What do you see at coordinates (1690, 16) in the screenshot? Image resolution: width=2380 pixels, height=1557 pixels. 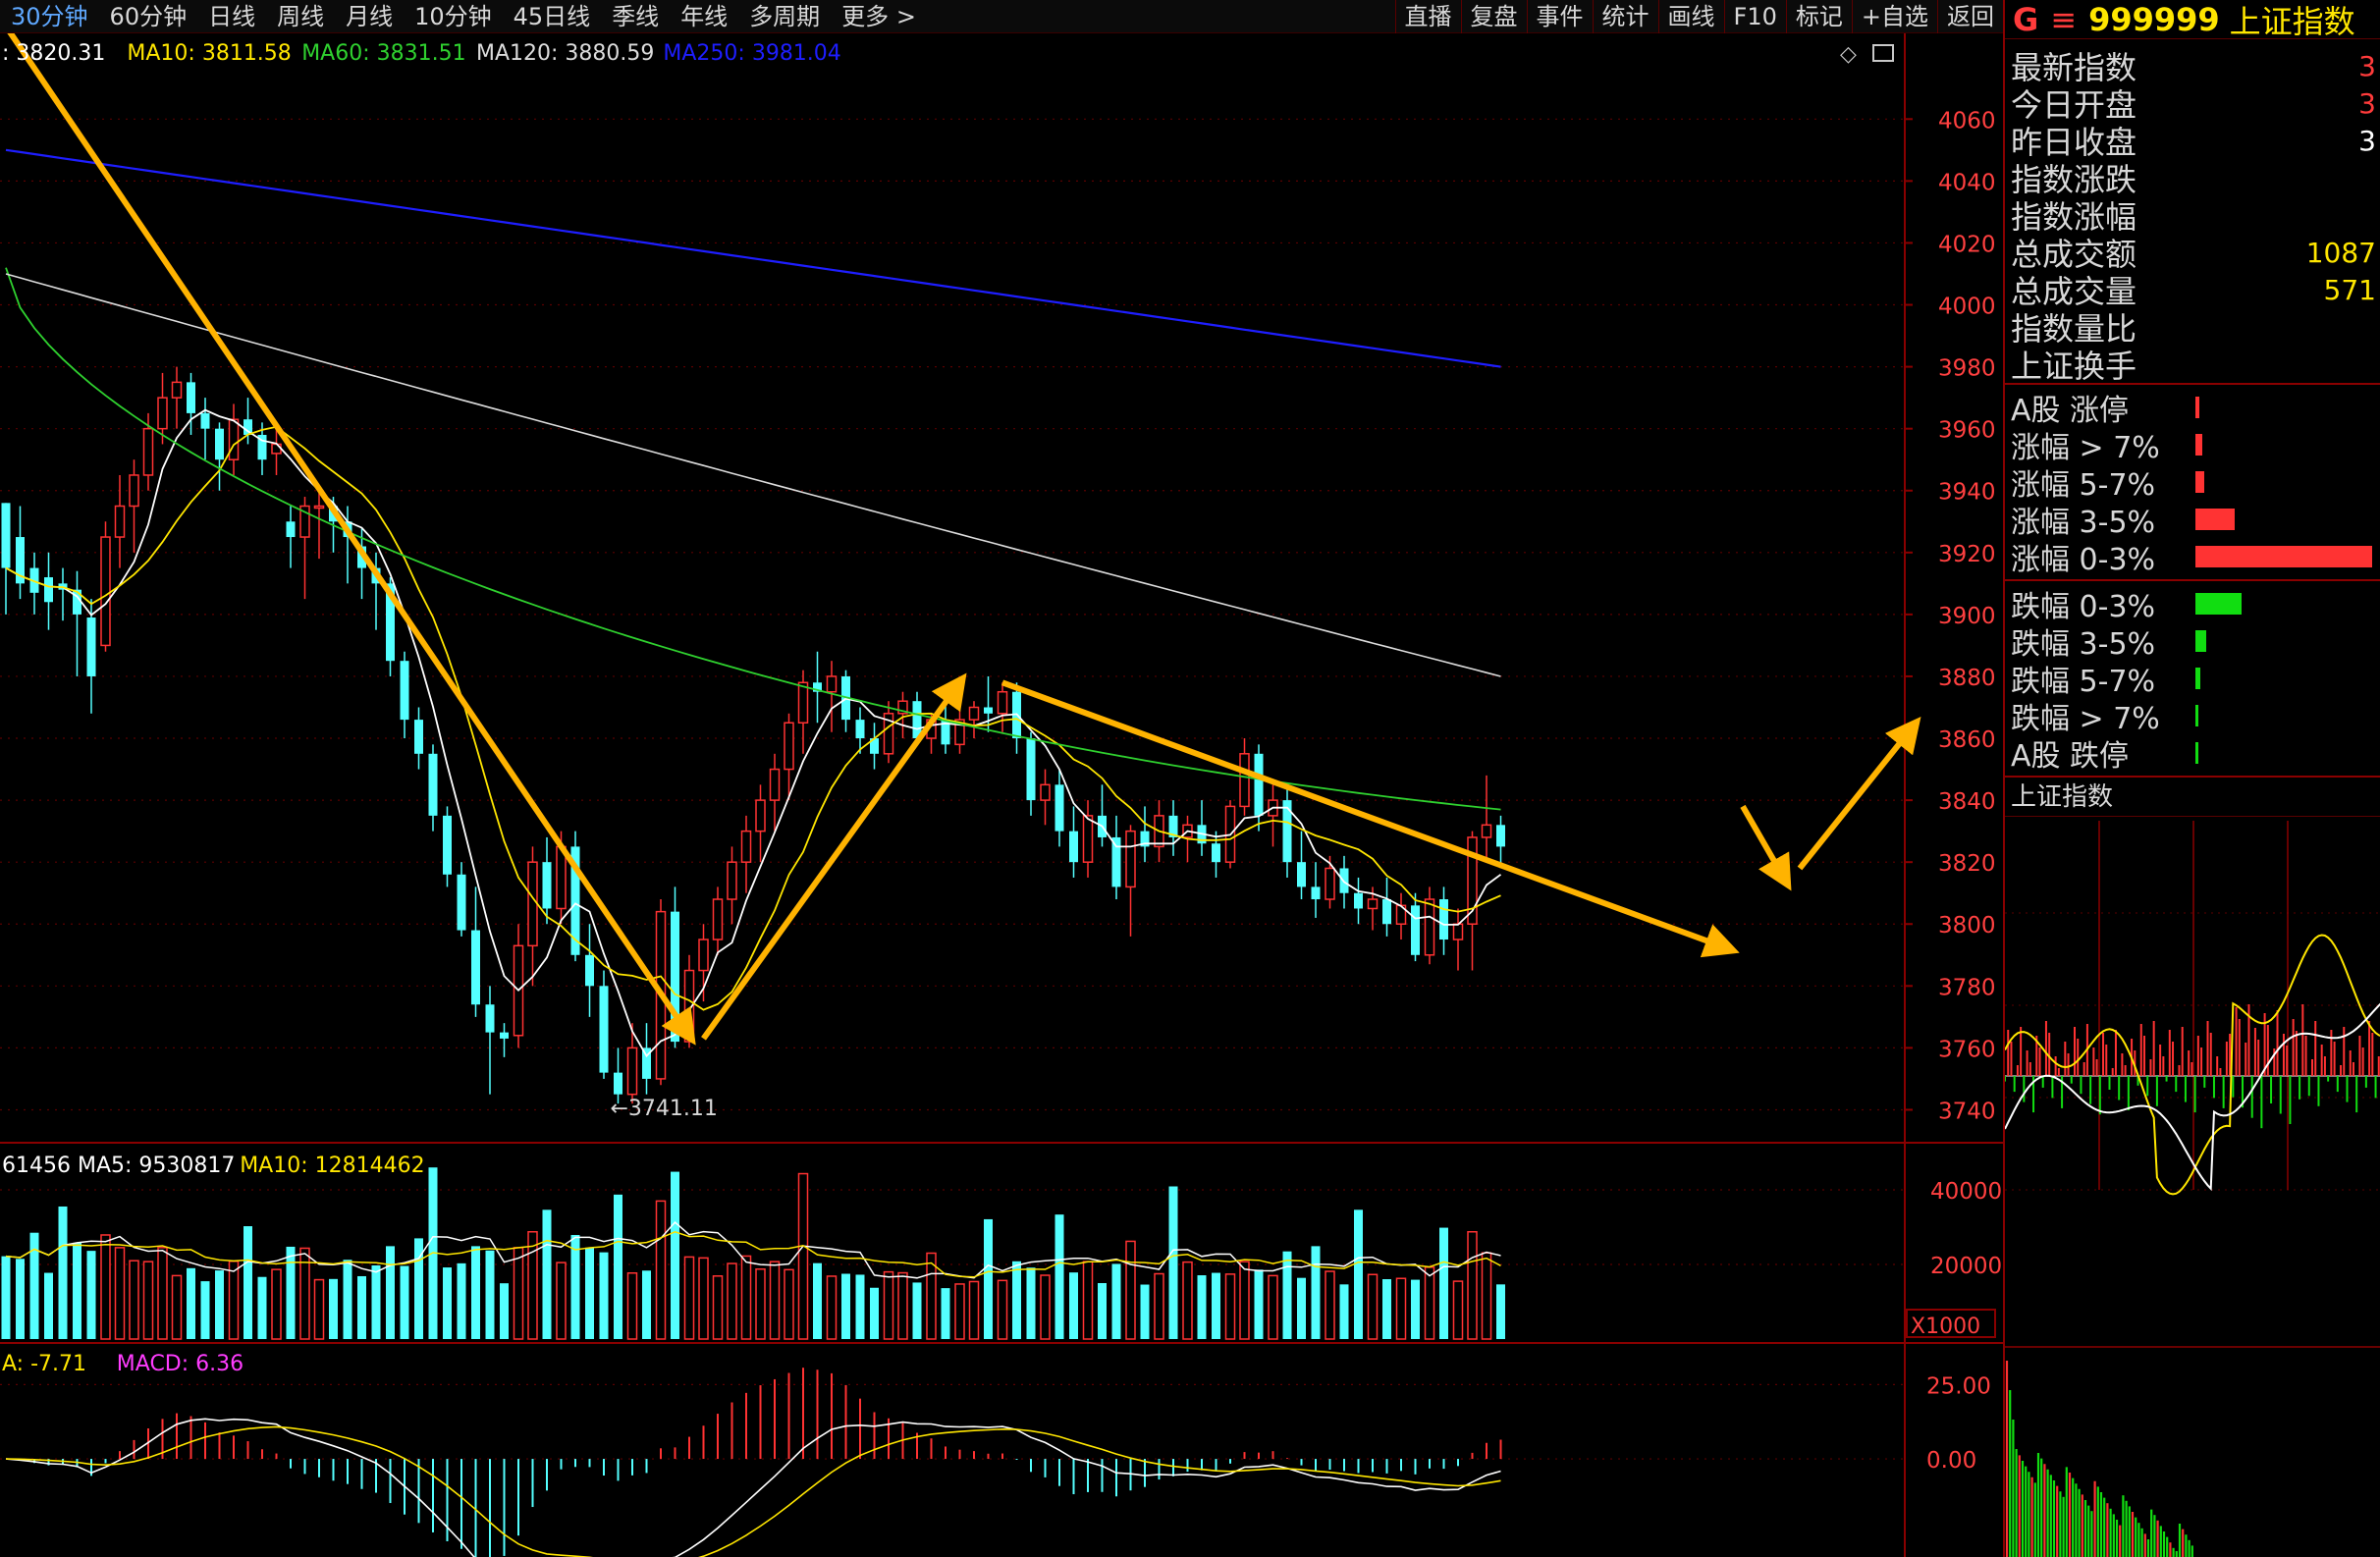 I see `action-button: 画线` at bounding box center [1690, 16].